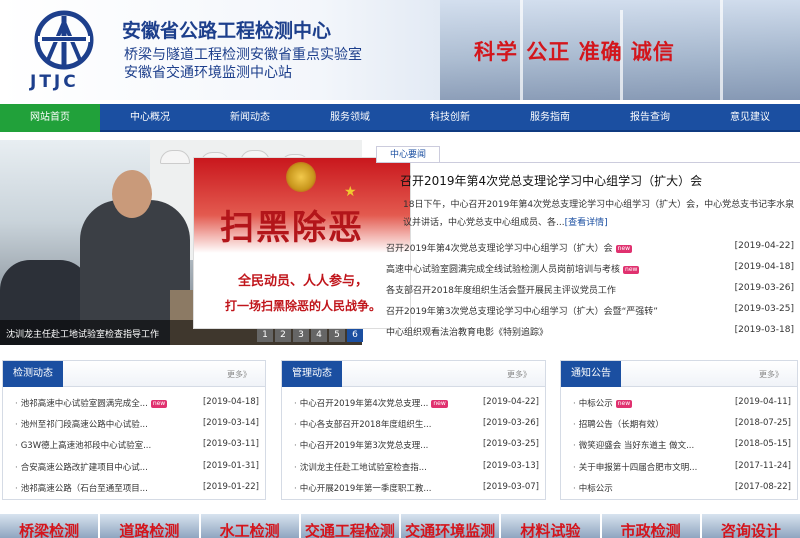 This screenshot has width=800, height=538. Describe the element at coordinates (450, 526) in the screenshot. I see `category-environment-monitoring: 交通环境监测` at that location.